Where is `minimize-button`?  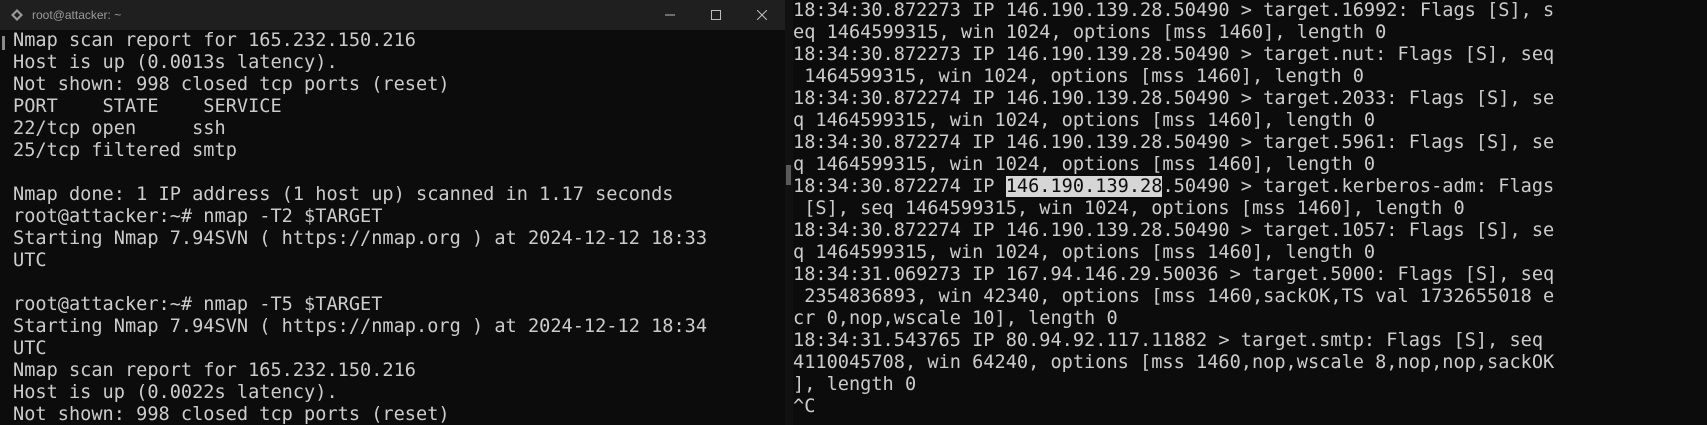 minimize-button is located at coordinates (670, 15).